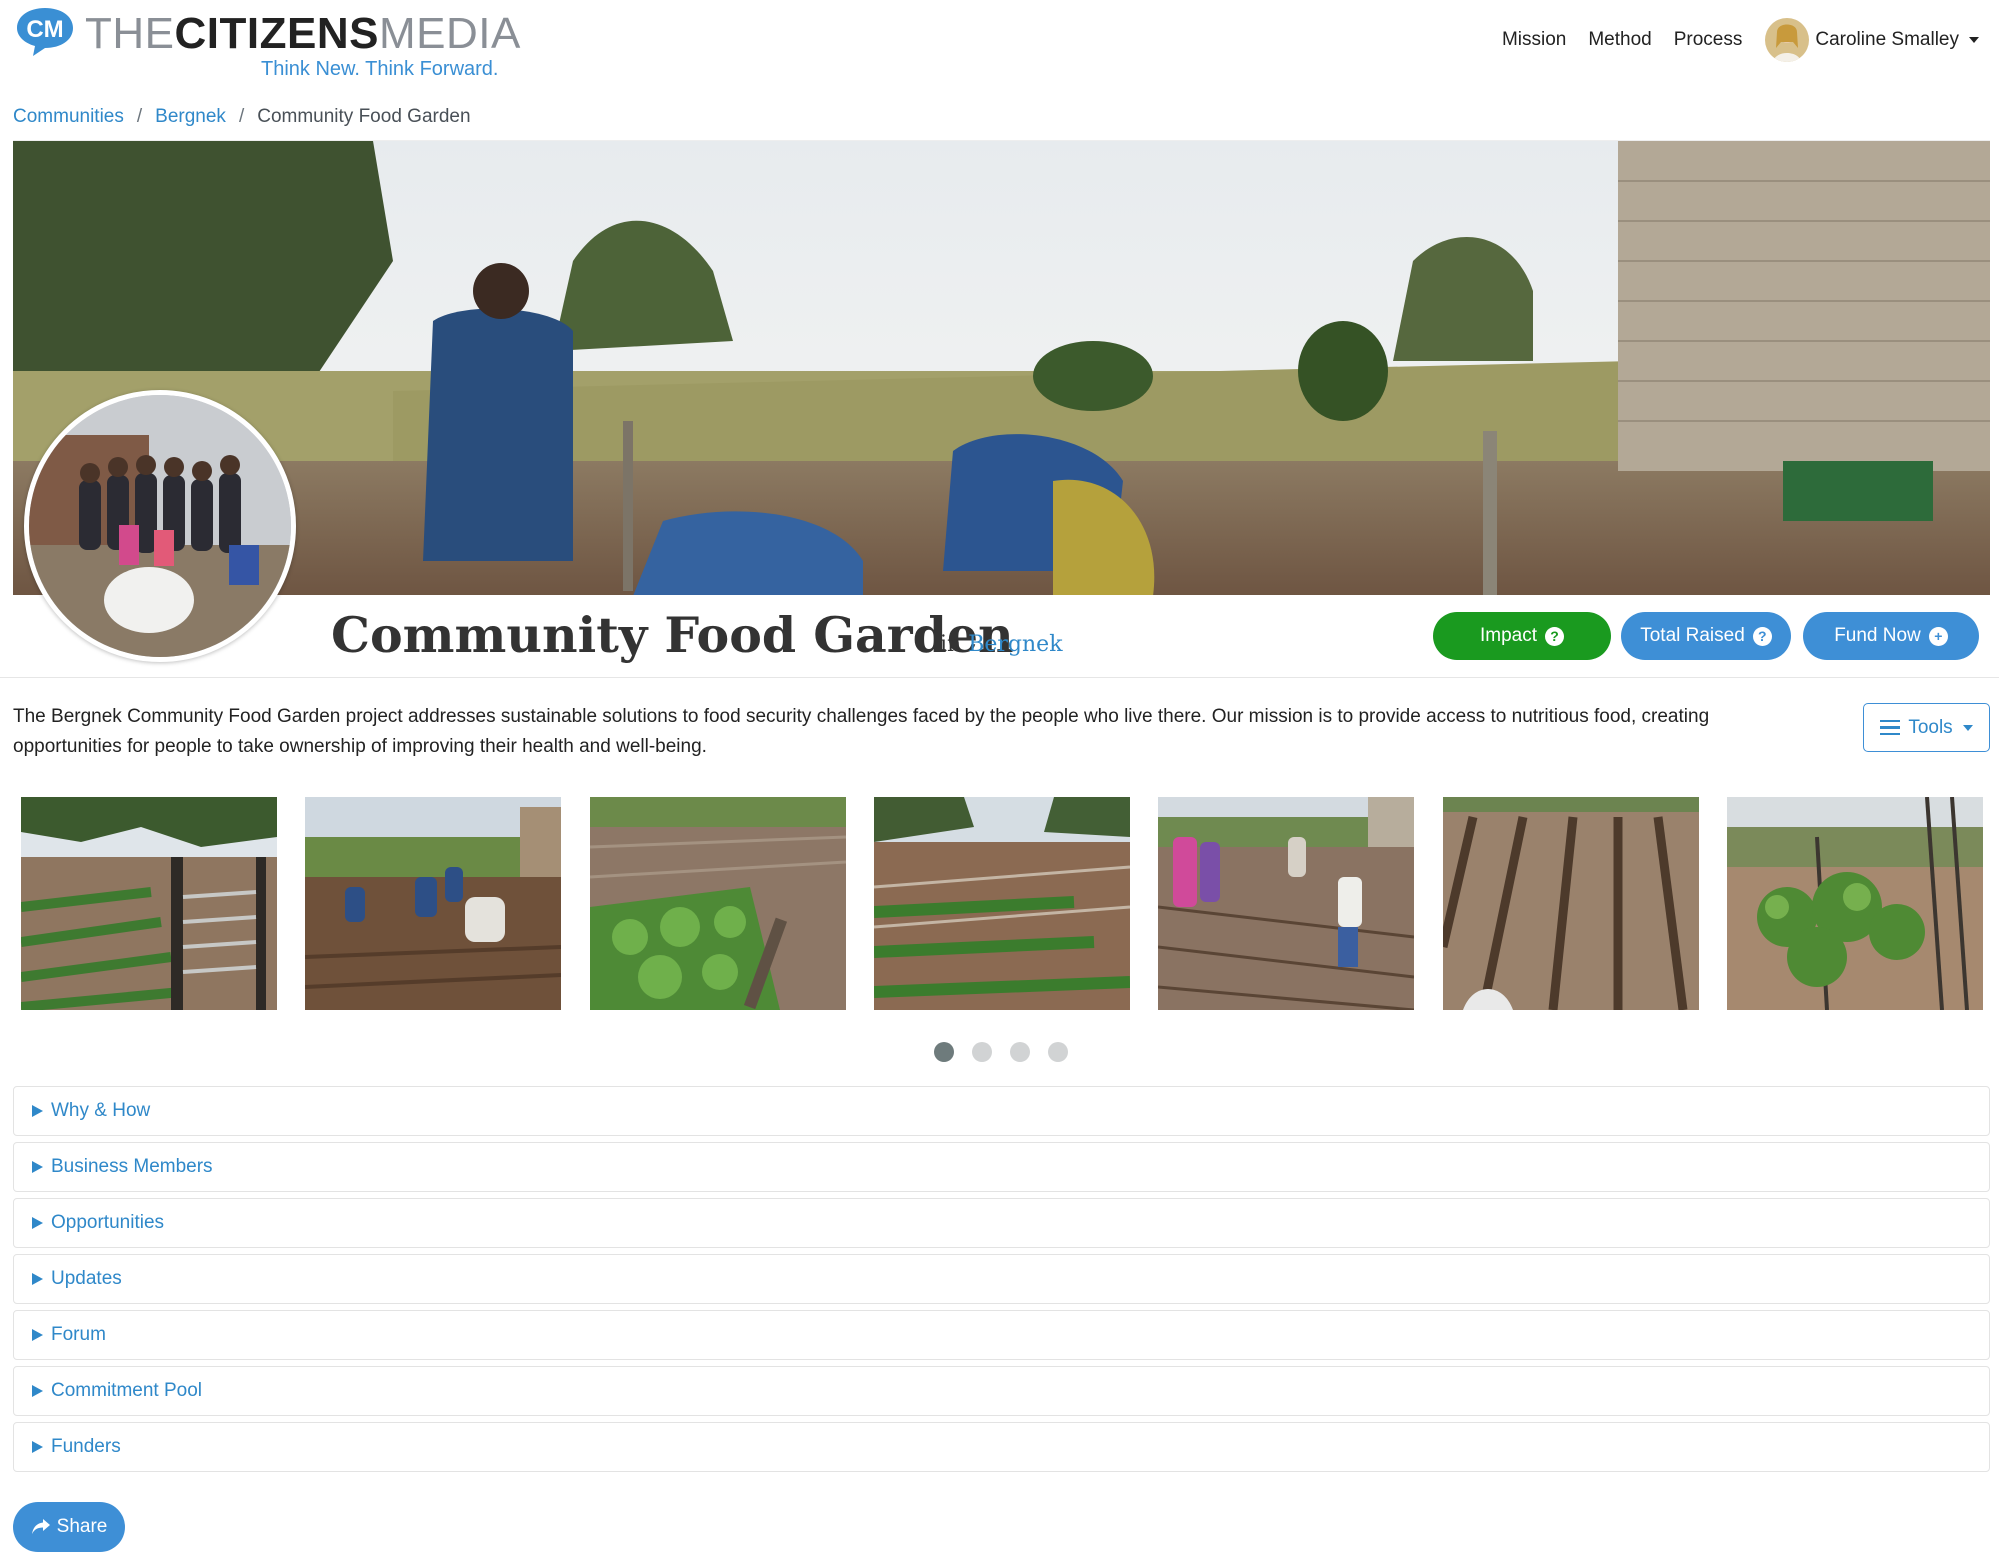 The height and width of the screenshot is (1558, 1999). I want to click on fund-now-button: Fund Now +, so click(1891, 636).